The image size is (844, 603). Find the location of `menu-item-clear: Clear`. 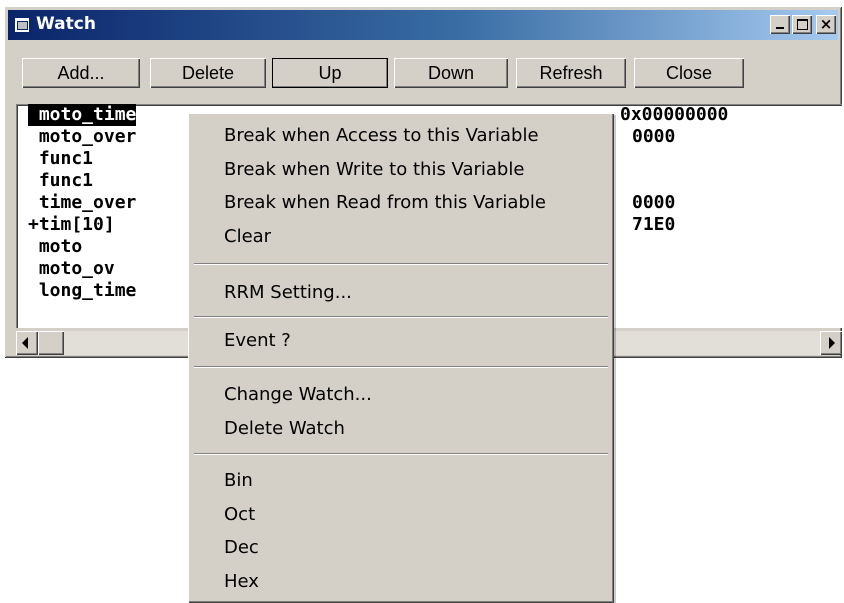

menu-item-clear: Clear is located at coordinates (247, 237).